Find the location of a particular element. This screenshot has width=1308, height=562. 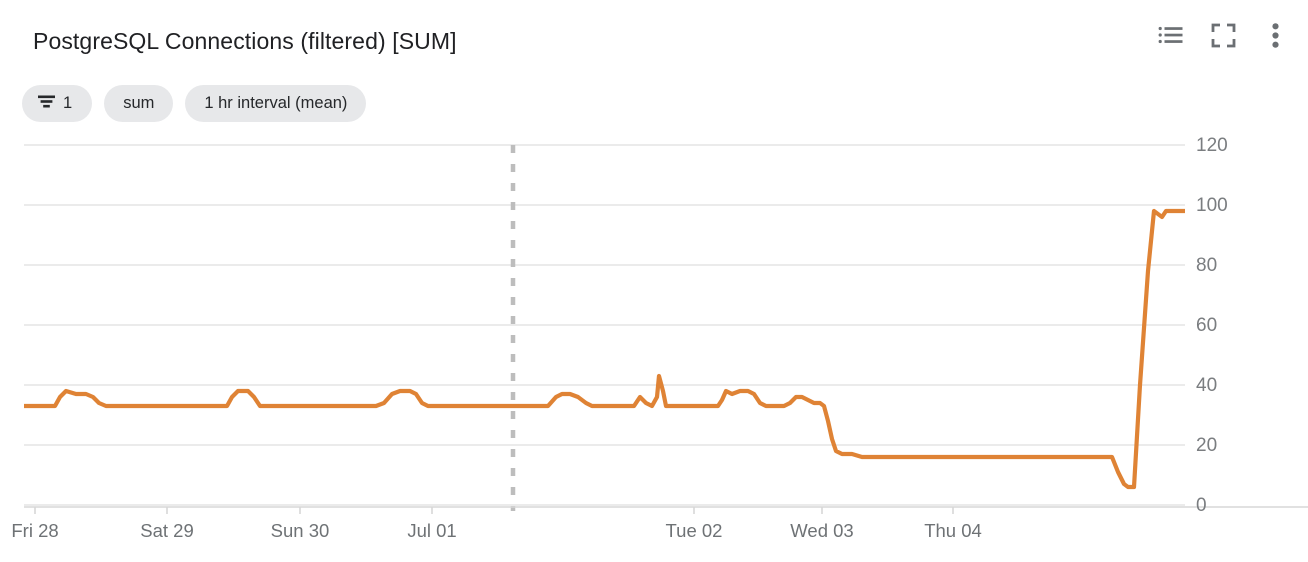

y-axis-tick-label: 80 is located at coordinates (1207, 265).